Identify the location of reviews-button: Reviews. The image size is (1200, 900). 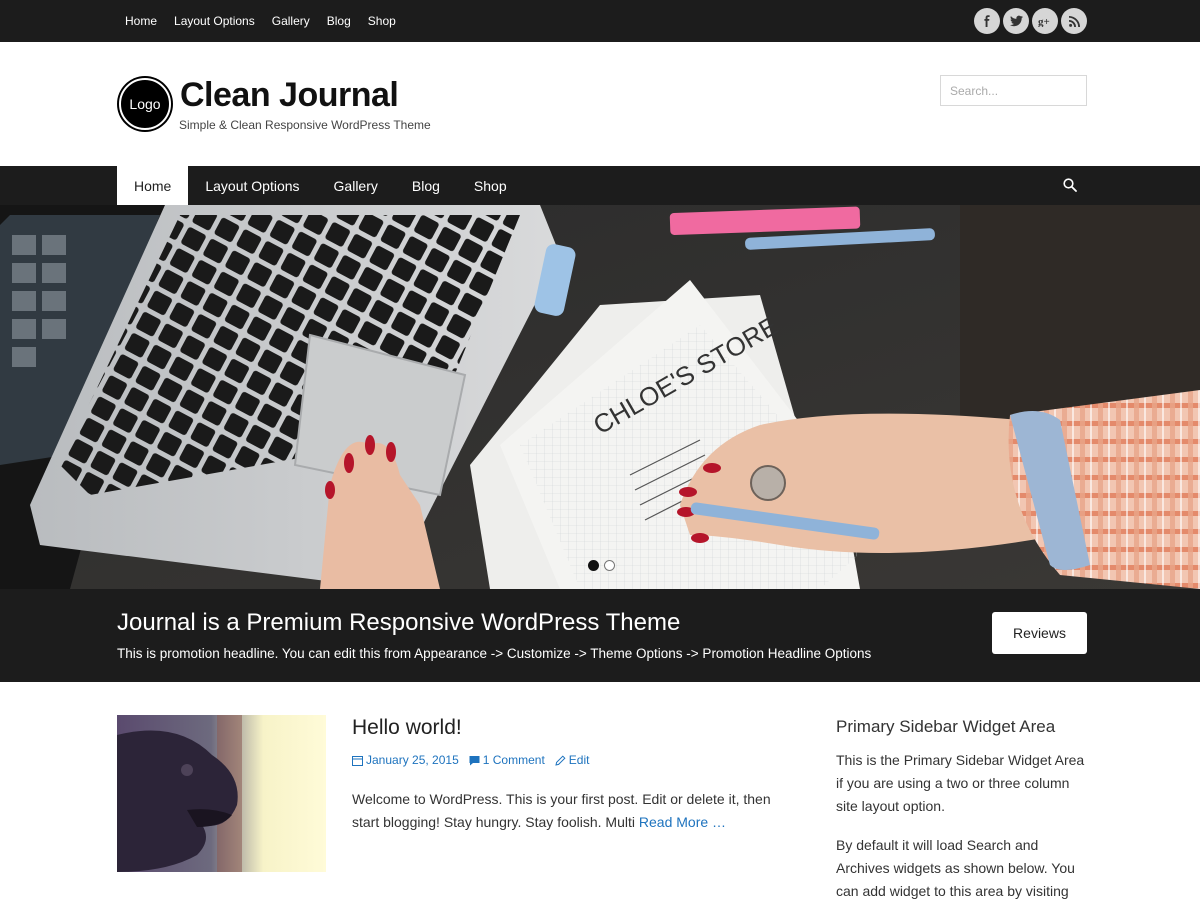
(1039, 633).